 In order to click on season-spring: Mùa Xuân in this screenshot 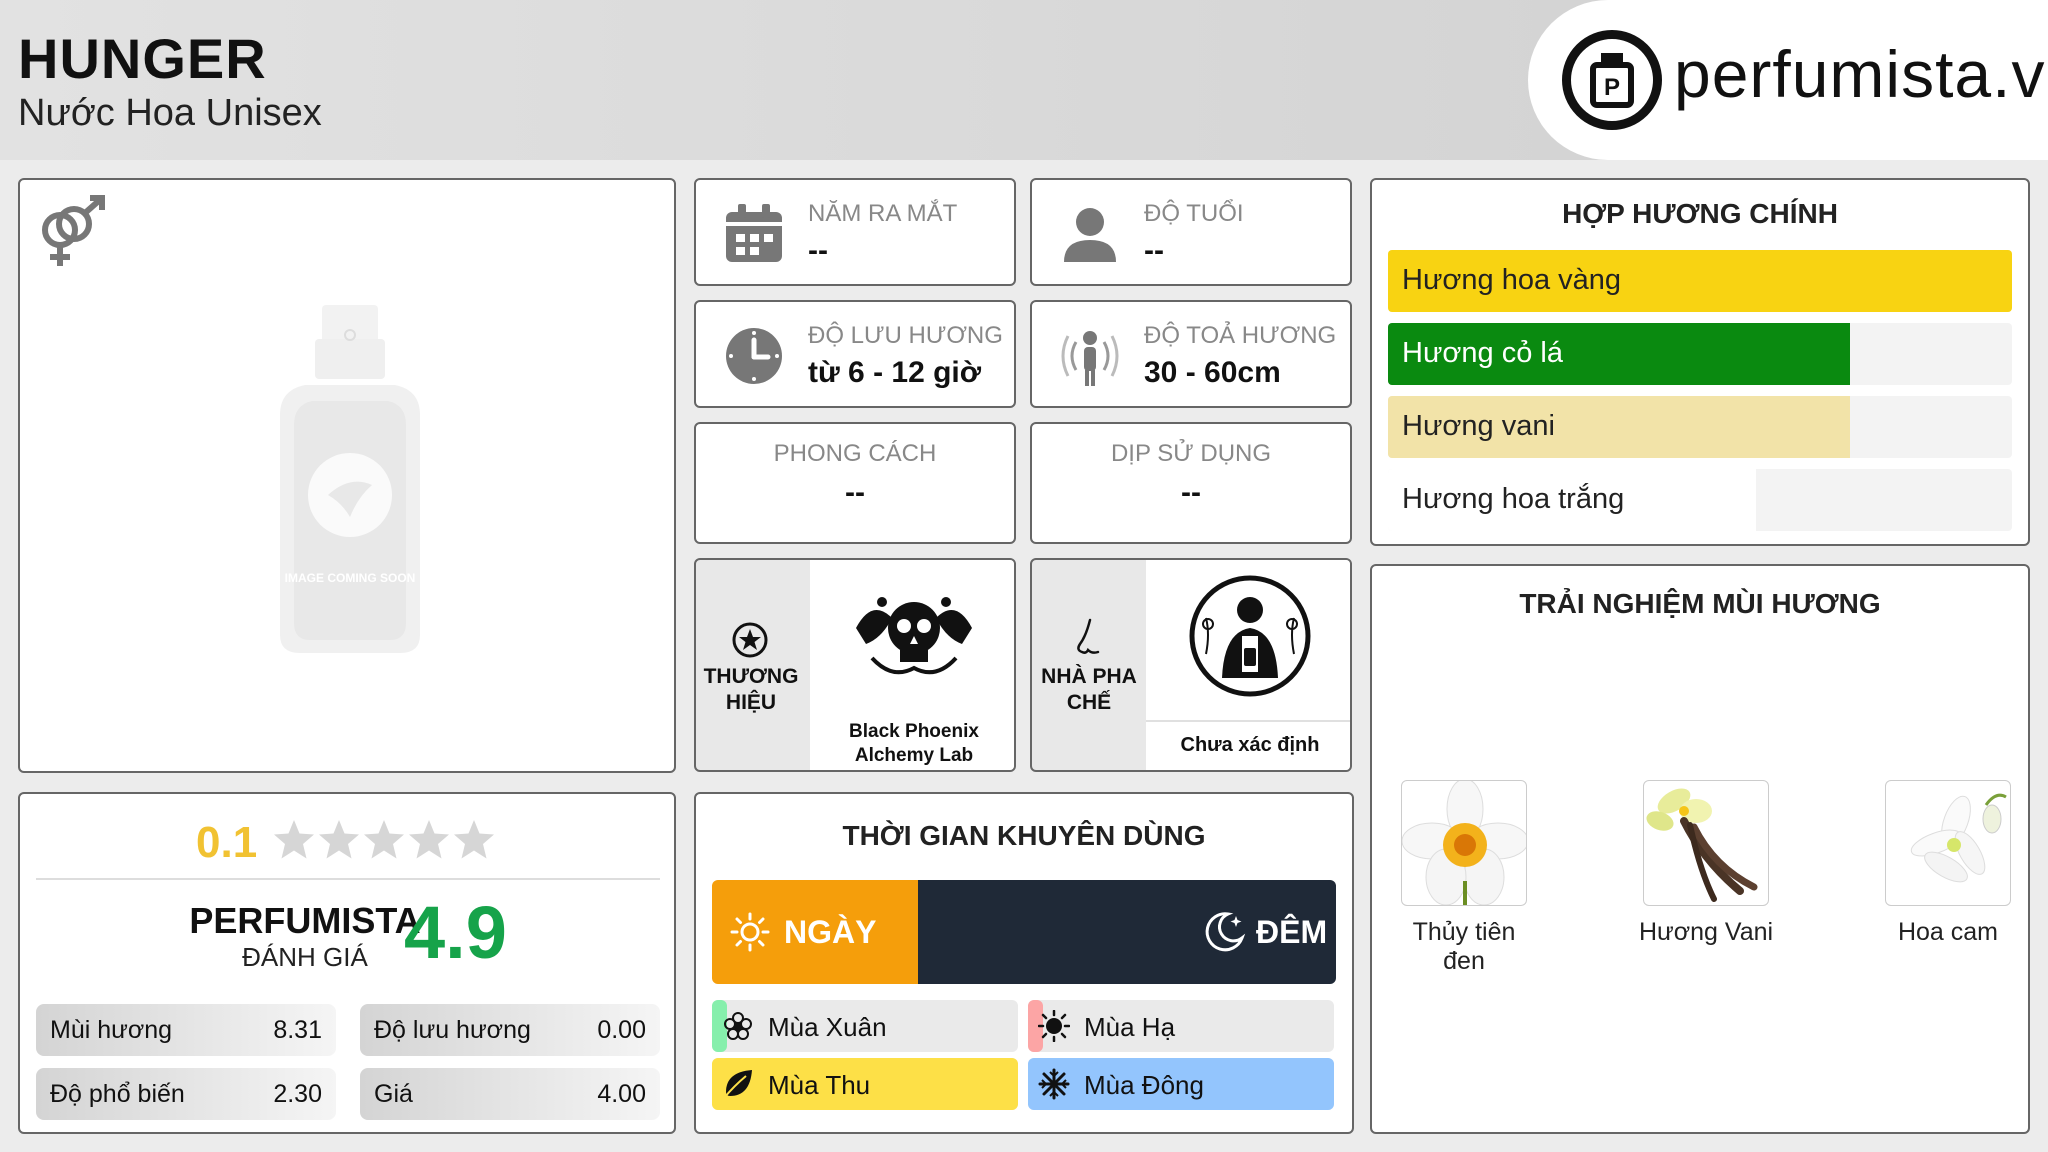, I will do `click(865, 1026)`.